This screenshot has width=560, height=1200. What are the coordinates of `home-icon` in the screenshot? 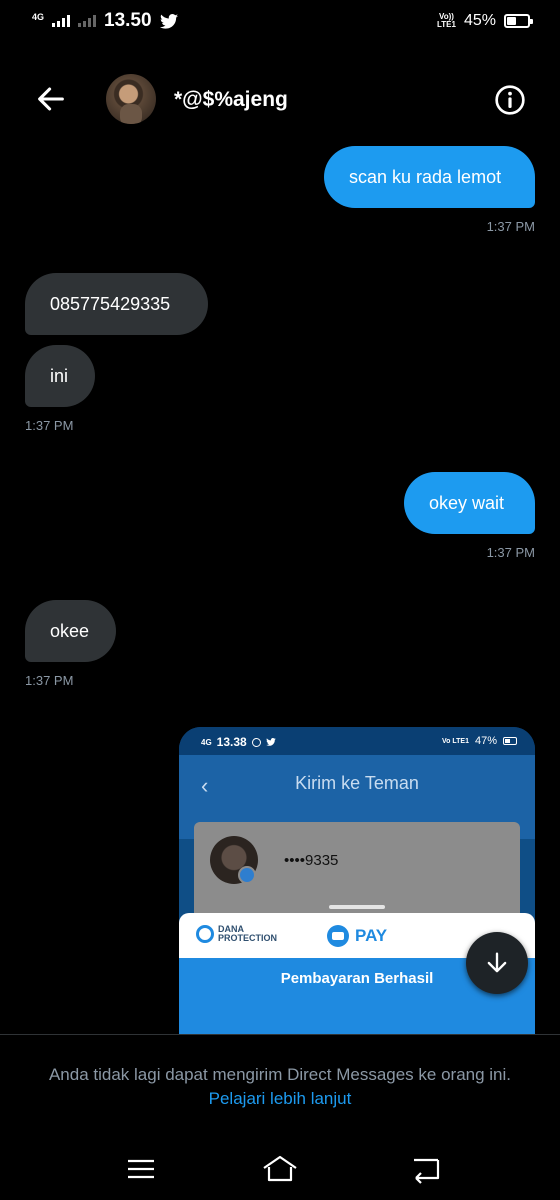 It's located at (280, 1169).